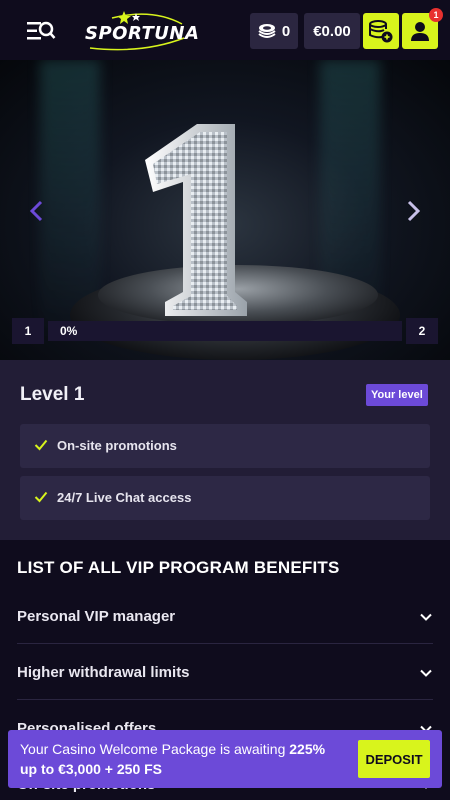 This screenshot has height=800, width=450. Describe the element at coordinates (307, 749) in the screenshot. I see `promo-percent: 225%` at that location.